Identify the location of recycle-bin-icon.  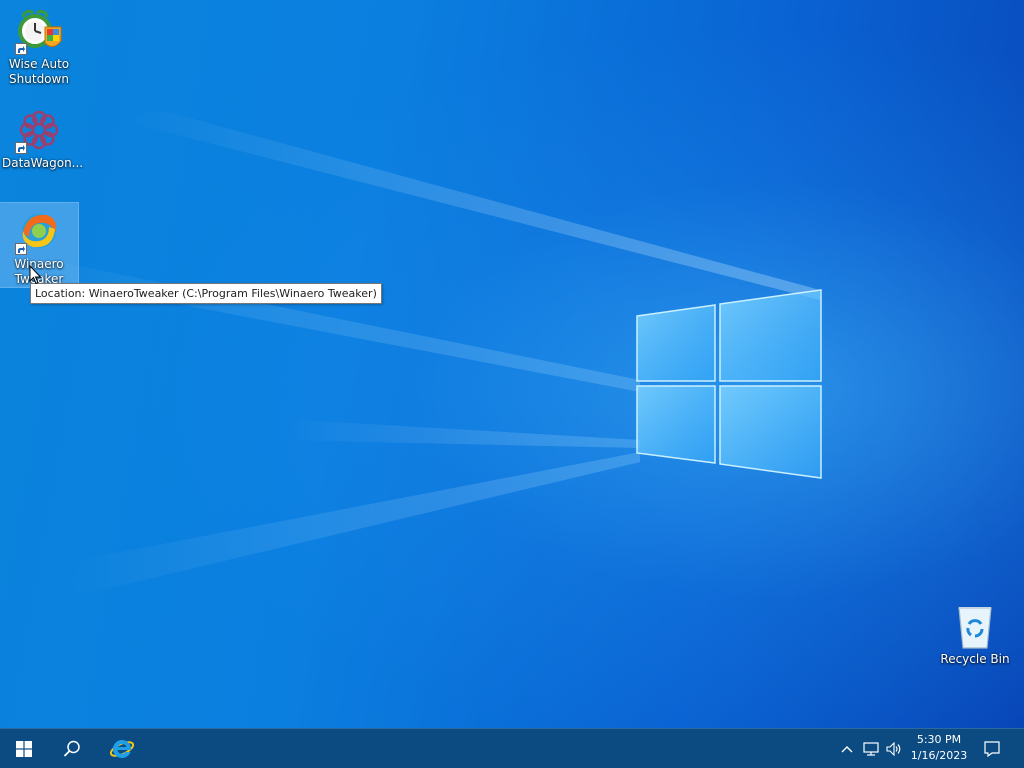
(975, 626).